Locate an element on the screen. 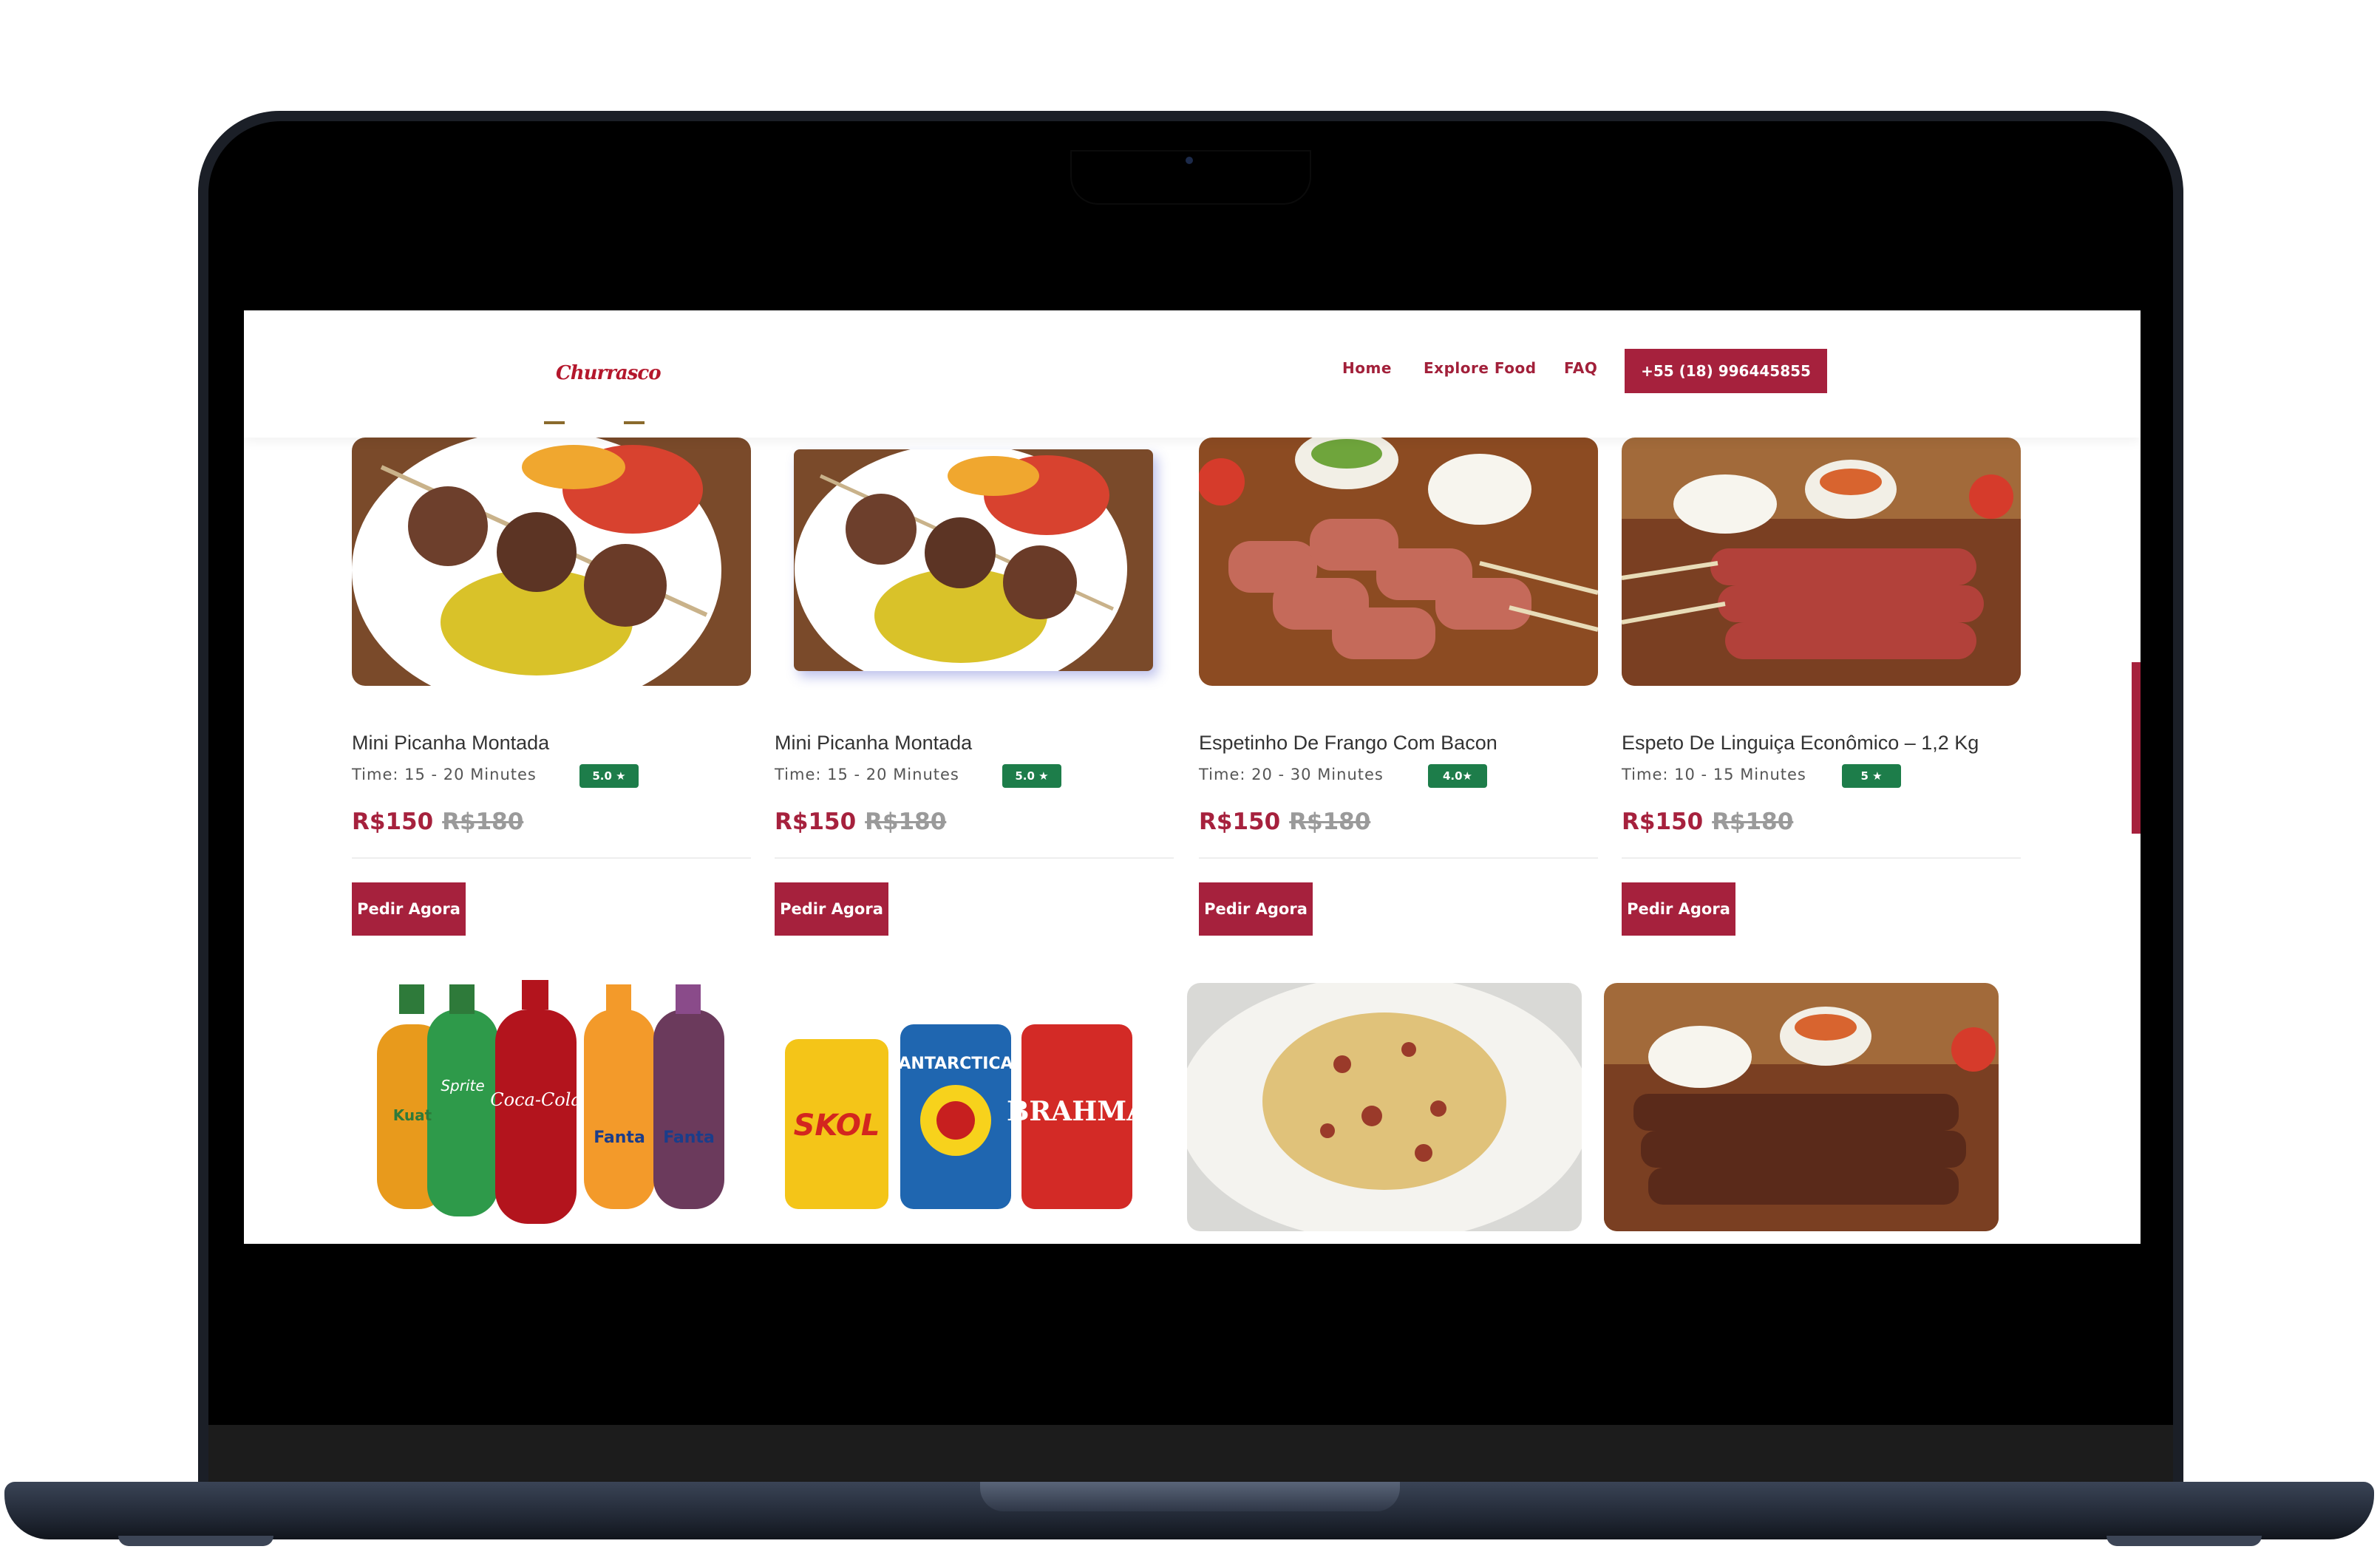  nav-link-home: Home is located at coordinates (1367, 368).